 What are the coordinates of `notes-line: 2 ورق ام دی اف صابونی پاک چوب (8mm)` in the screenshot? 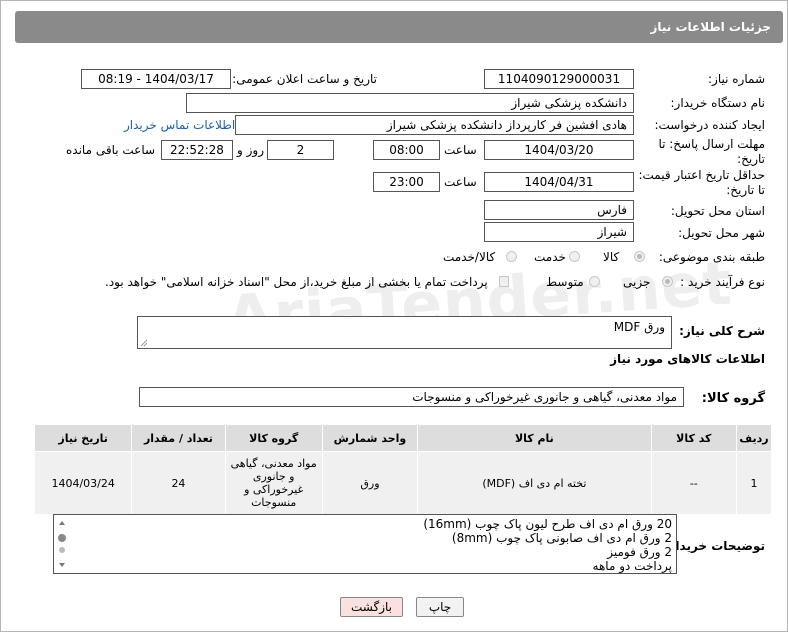 It's located at (561, 538).